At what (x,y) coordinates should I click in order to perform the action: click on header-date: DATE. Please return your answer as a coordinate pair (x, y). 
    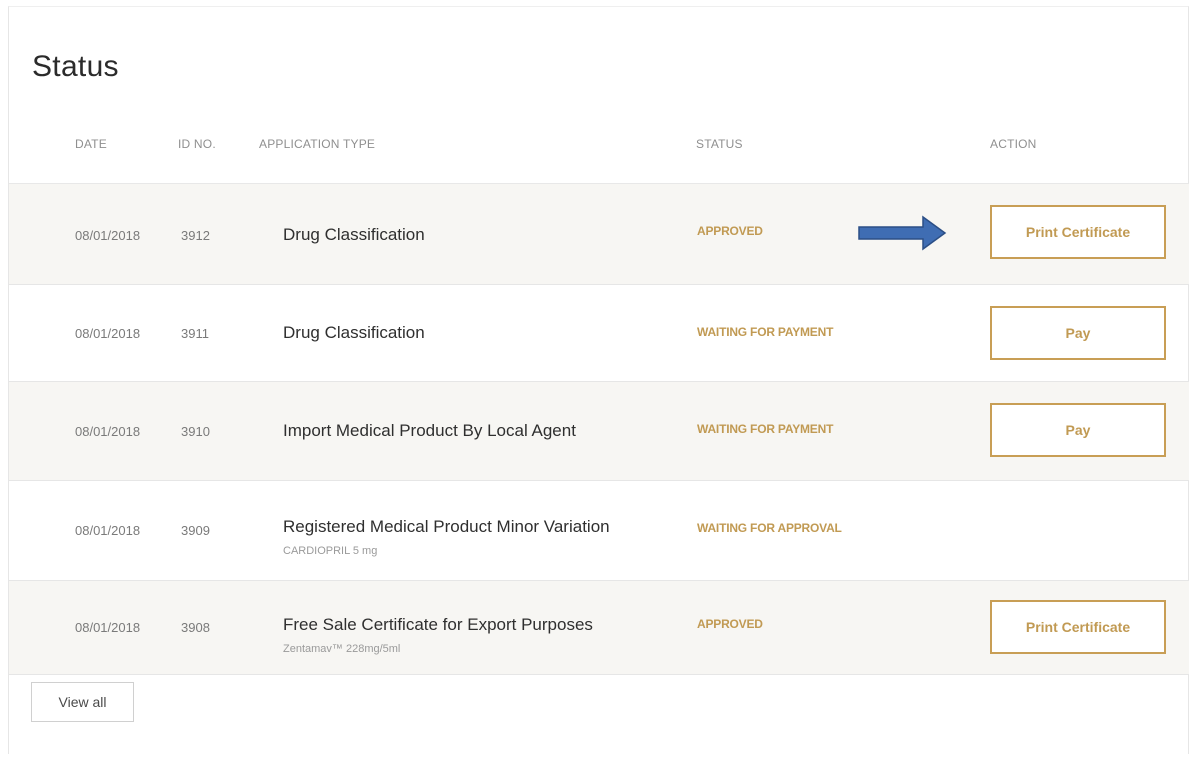
    Looking at the image, I should click on (91, 144).